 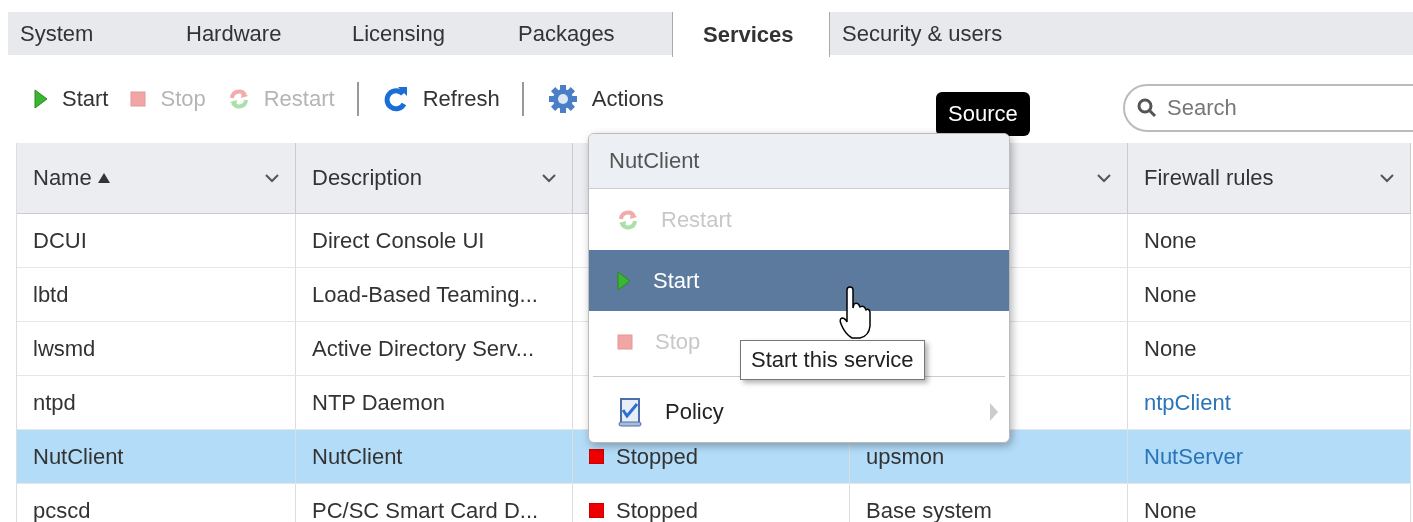 I want to click on tab: Licensing, so click(x=423, y=33).